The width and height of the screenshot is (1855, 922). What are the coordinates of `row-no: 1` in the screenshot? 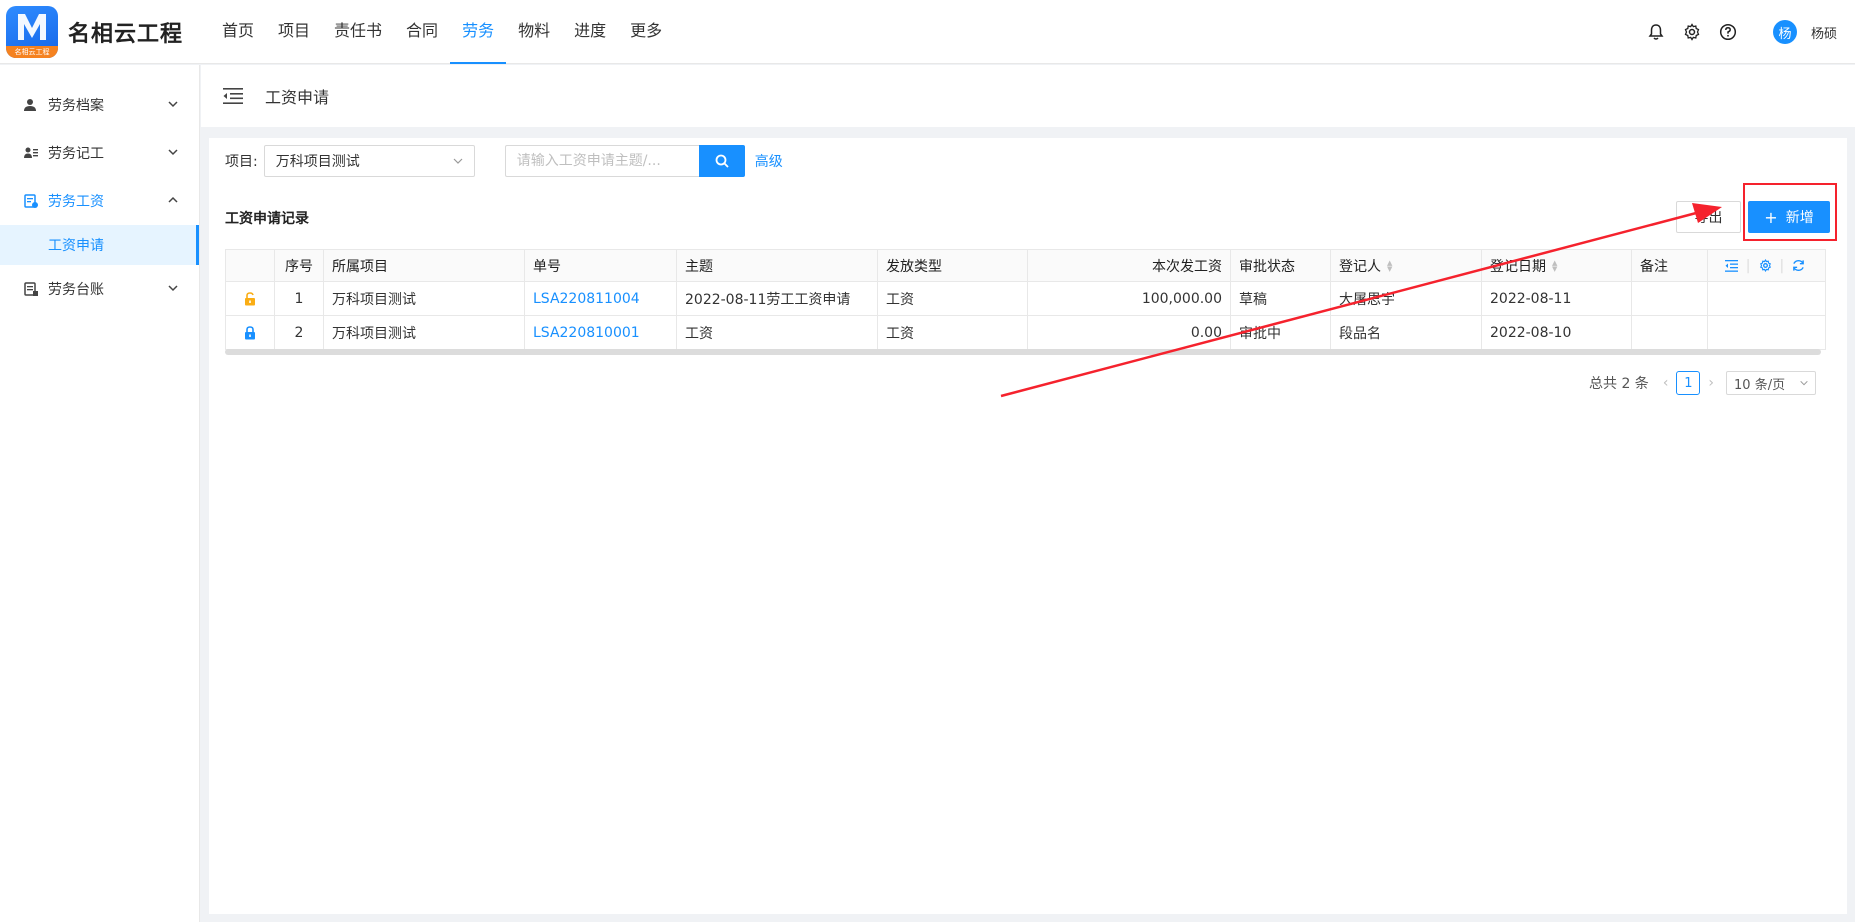 It's located at (299, 298).